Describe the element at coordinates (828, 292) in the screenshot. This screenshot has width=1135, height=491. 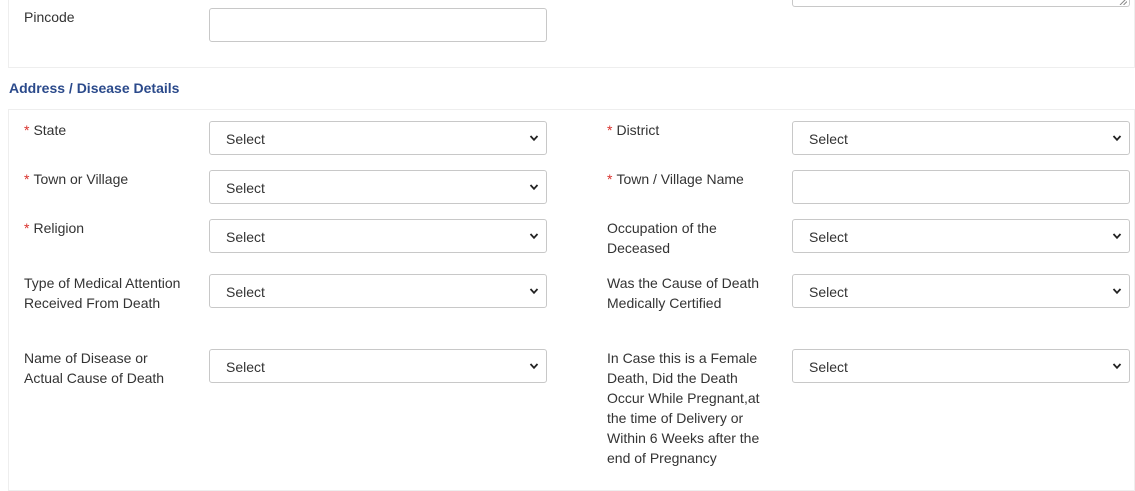
I see `medically-certified-select-value: Select` at that location.